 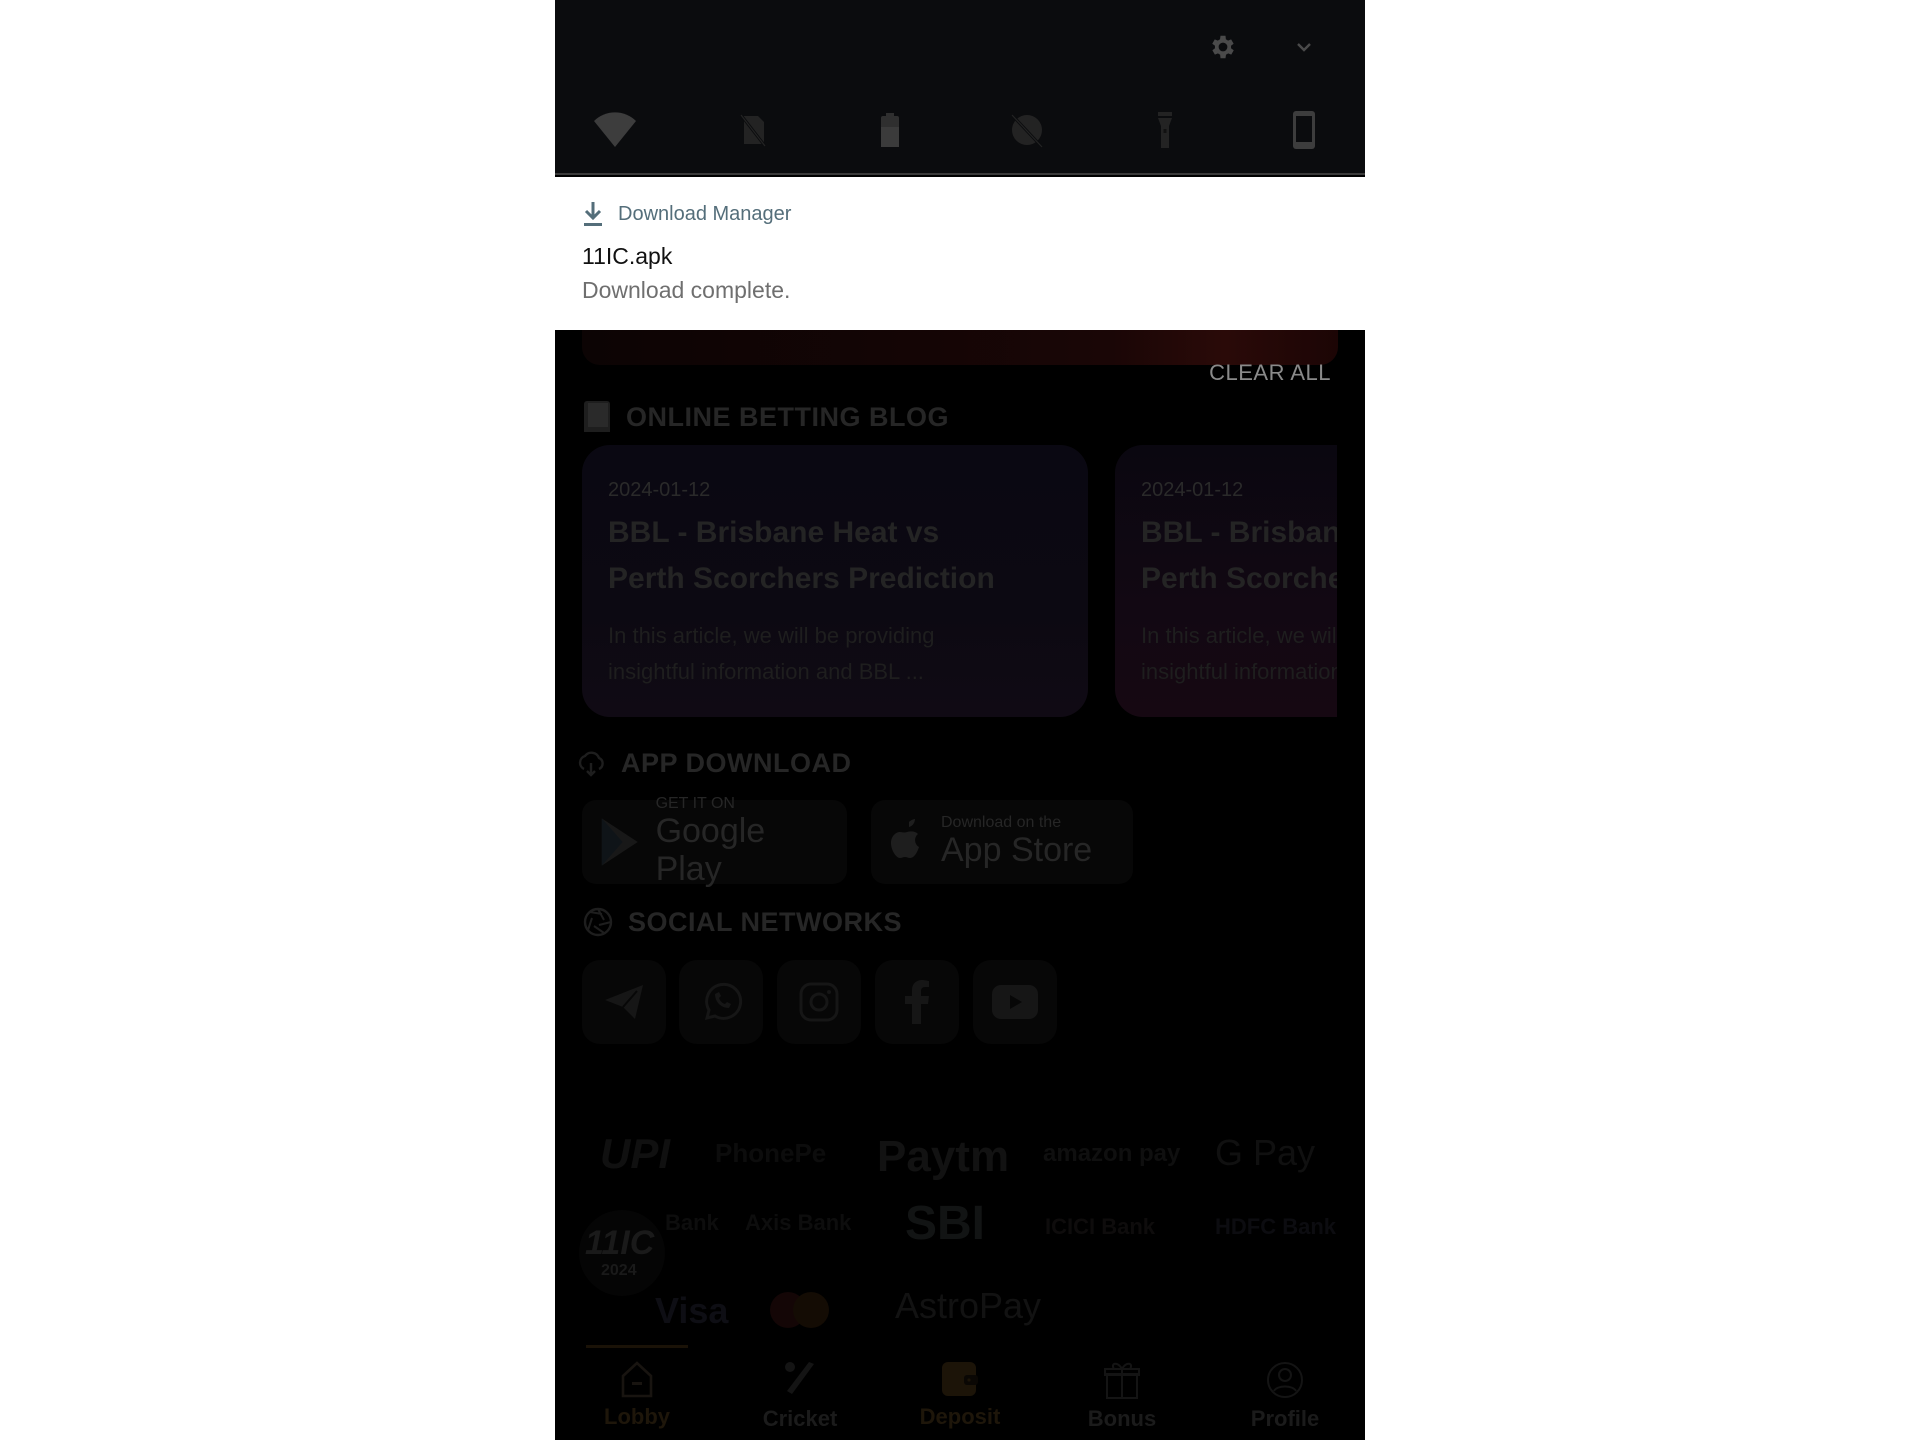 I want to click on notification-app-name: Download Manager, so click(x=705, y=213).